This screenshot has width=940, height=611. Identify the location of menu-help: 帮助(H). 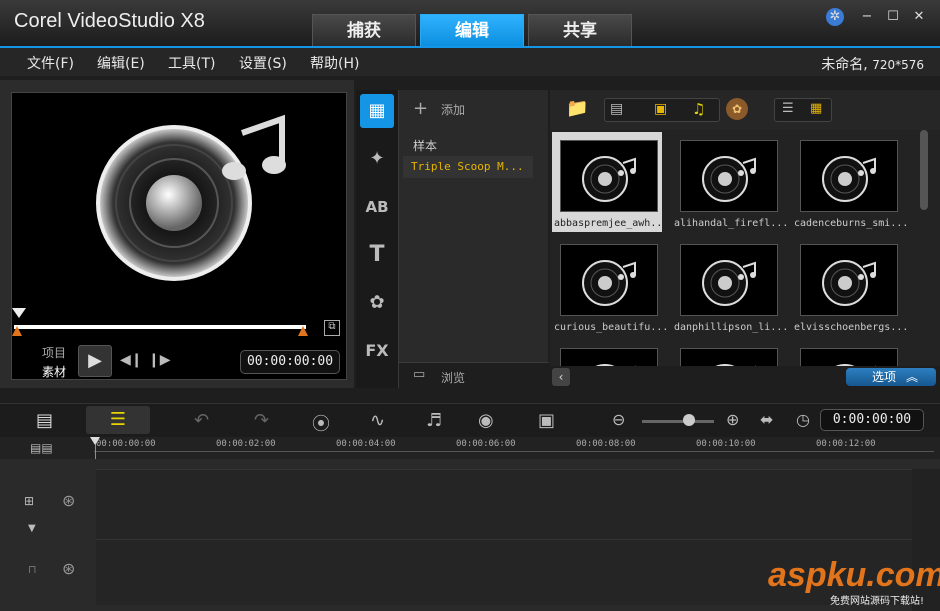
(334, 63).